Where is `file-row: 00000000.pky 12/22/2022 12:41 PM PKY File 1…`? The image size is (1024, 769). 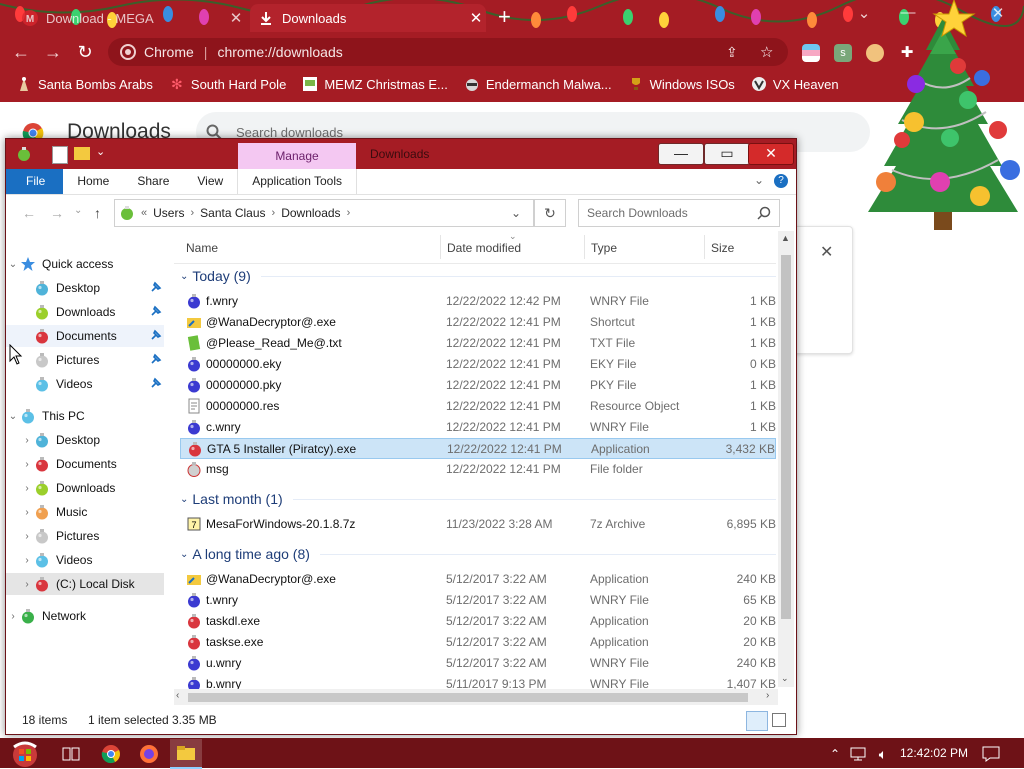 file-row: 00000000.pky 12/22/2022 12:41 PM PKY File 1… is located at coordinates (478, 385).